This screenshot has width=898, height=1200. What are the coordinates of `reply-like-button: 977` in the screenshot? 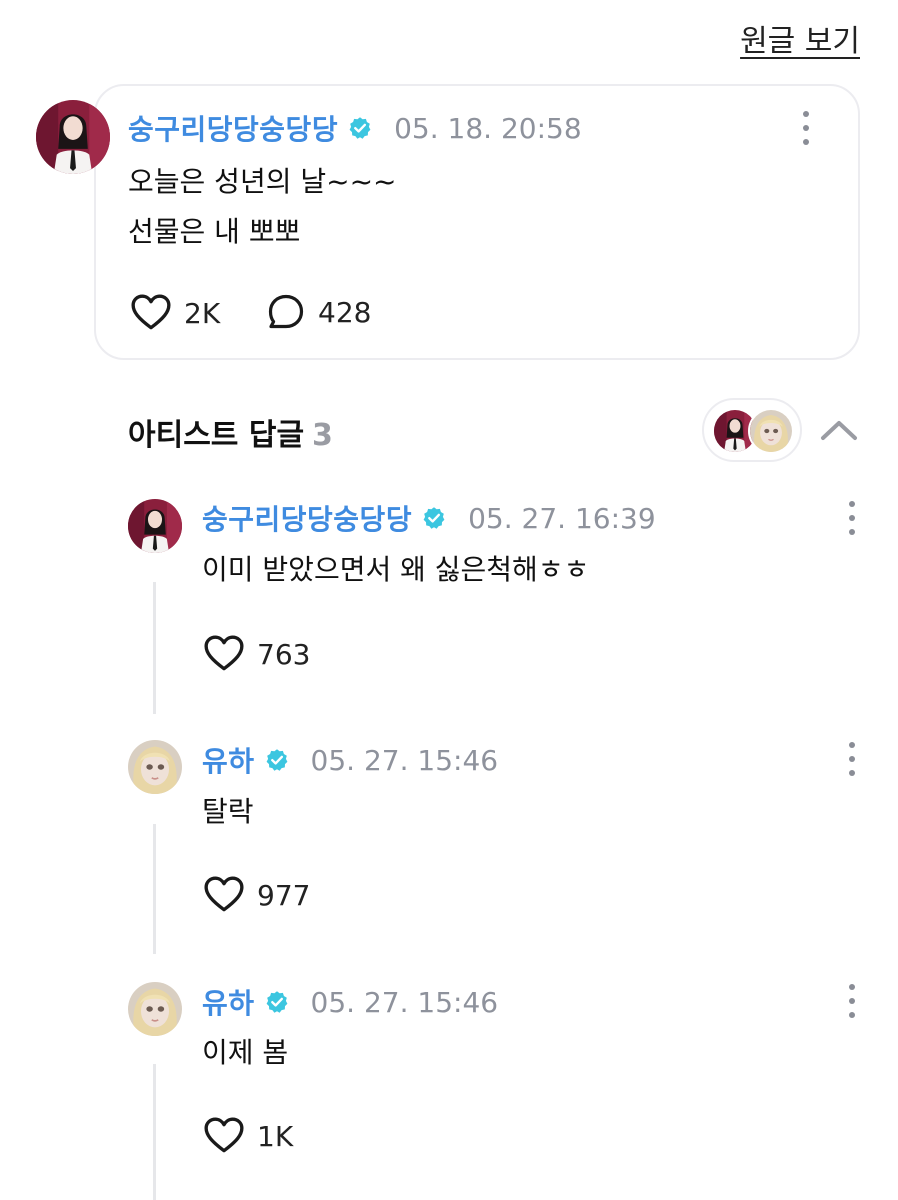 It's located at (256, 895).